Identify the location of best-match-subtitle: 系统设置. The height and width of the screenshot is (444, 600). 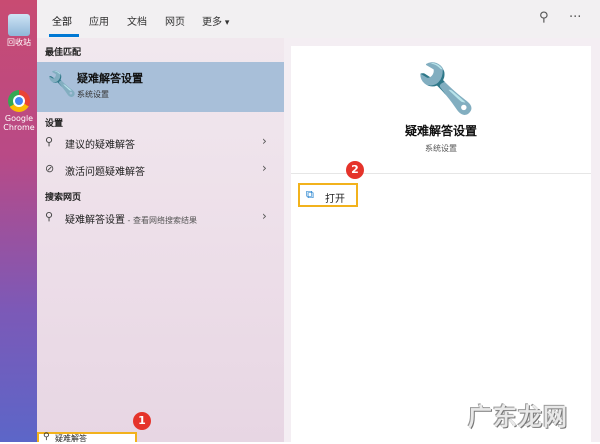
(93, 94).